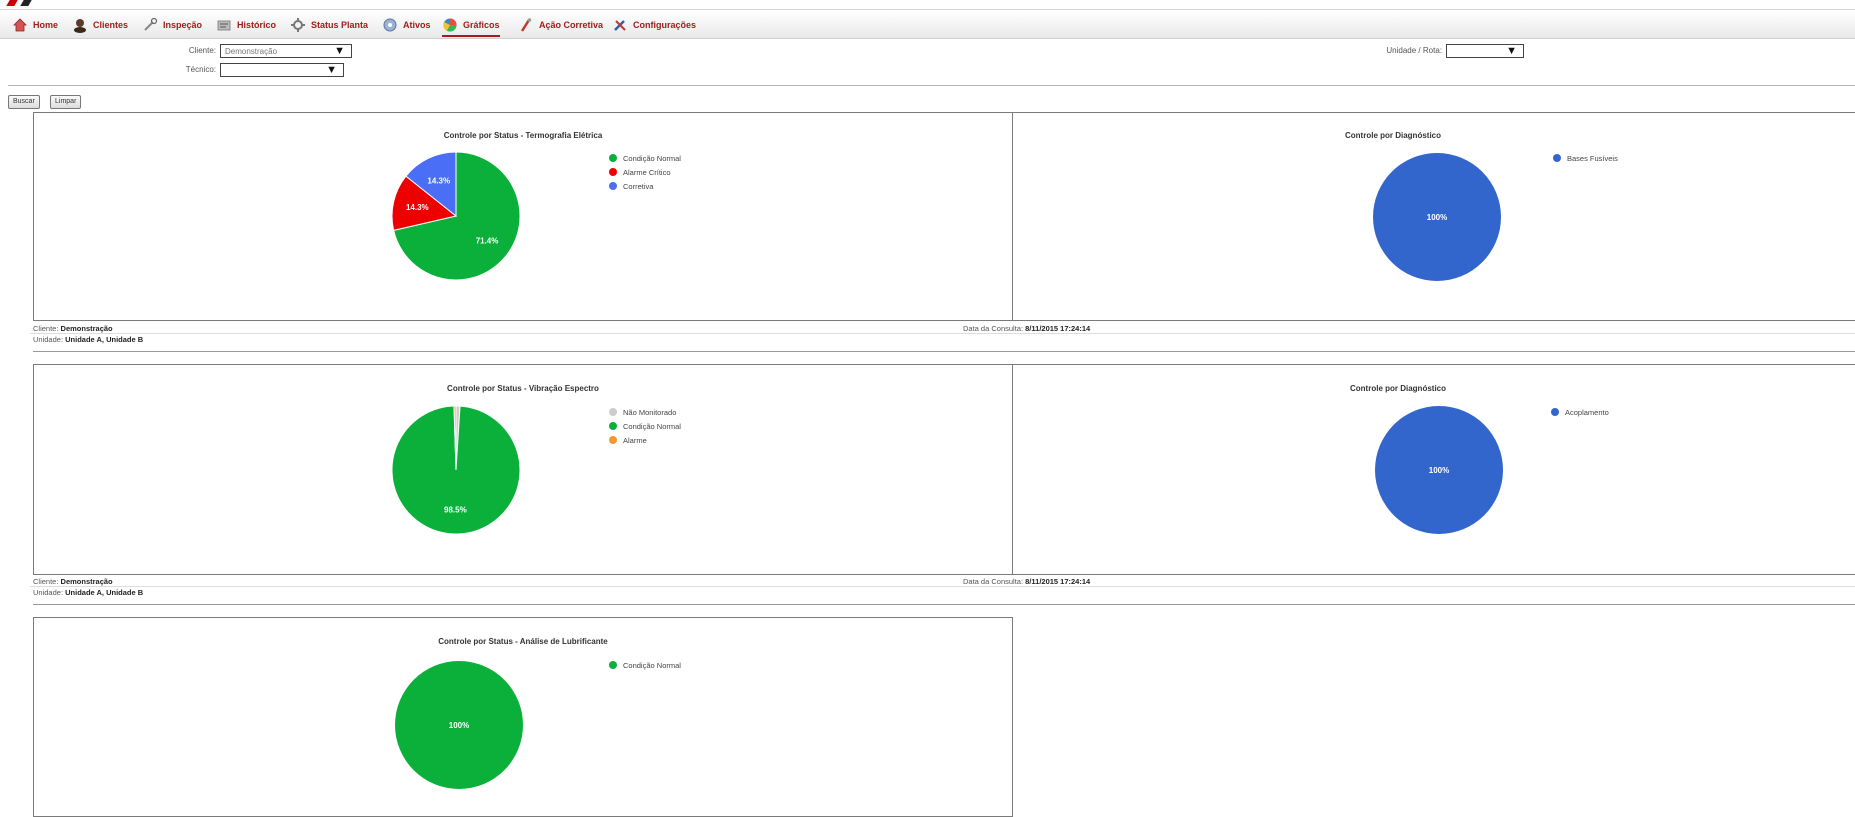 Image resolution: width=1855 pixels, height=817 pixels. I want to click on app-logo-mark, so click(21, 4).